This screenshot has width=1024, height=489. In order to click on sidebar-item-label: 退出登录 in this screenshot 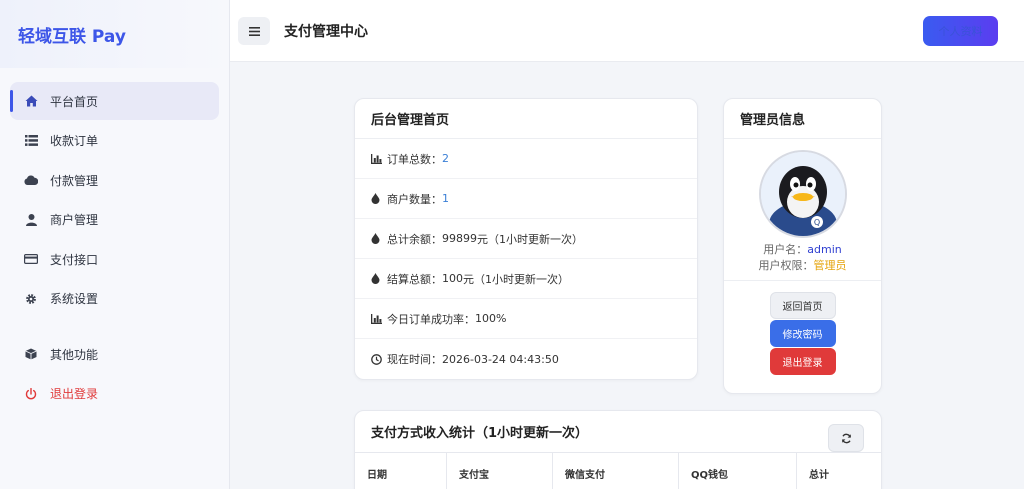, I will do `click(74, 394)`.